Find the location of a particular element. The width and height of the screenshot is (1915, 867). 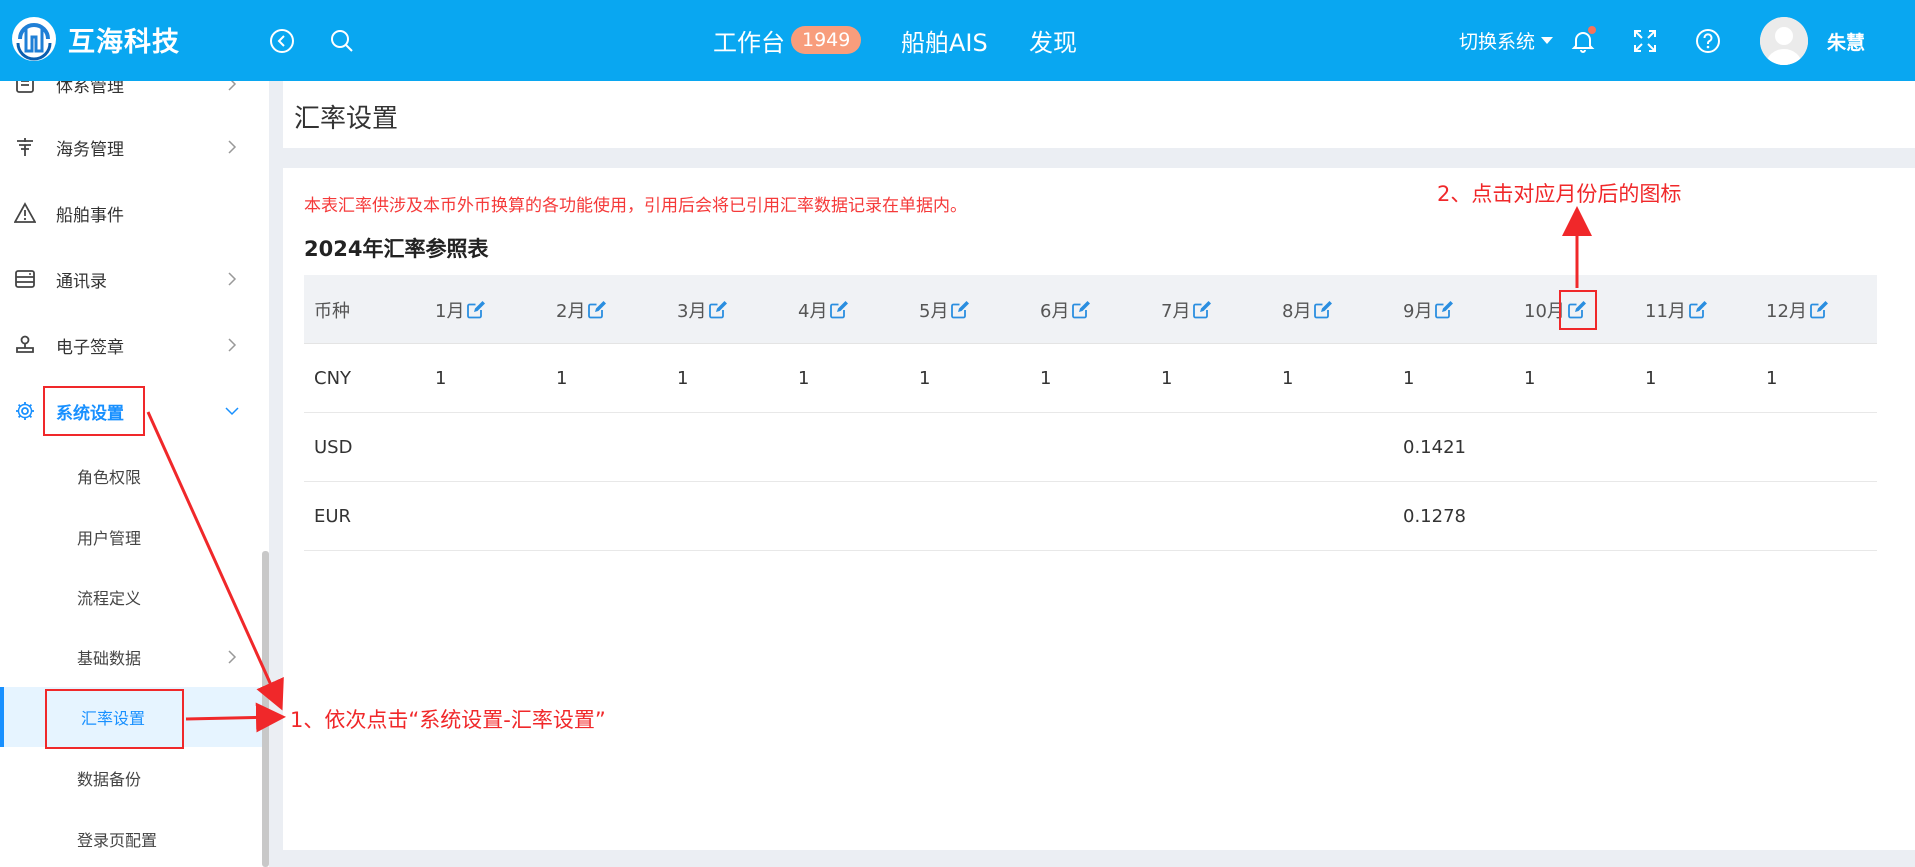

logo-text: 互海科技 is located at coordinates (124, 42).